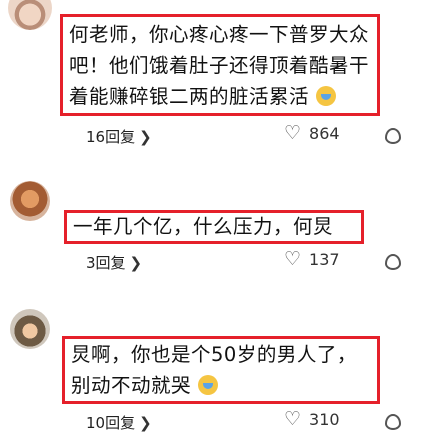 The height and width of the screenshot is (444, 433). I want to click on comment-line: 着能赚碎银二两的脏活累活, so click(220, 96).